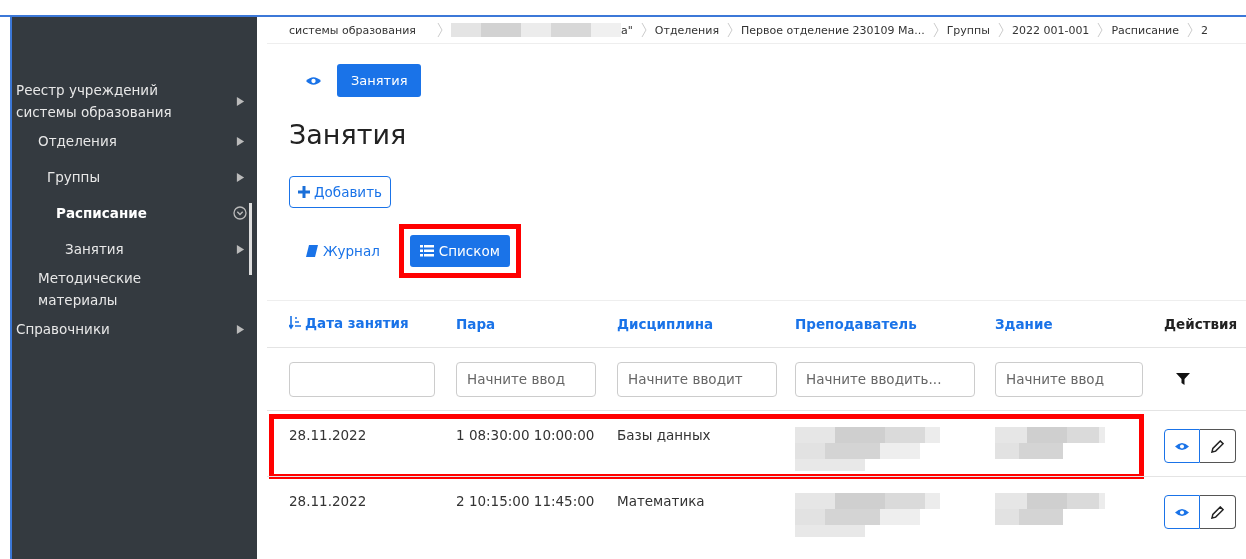 Image resolution: width=1246 pixels, height=559 pixels. Describe the element at coordinates (476, 324) in the screenshot. I see `column-header: Пара` at that location.